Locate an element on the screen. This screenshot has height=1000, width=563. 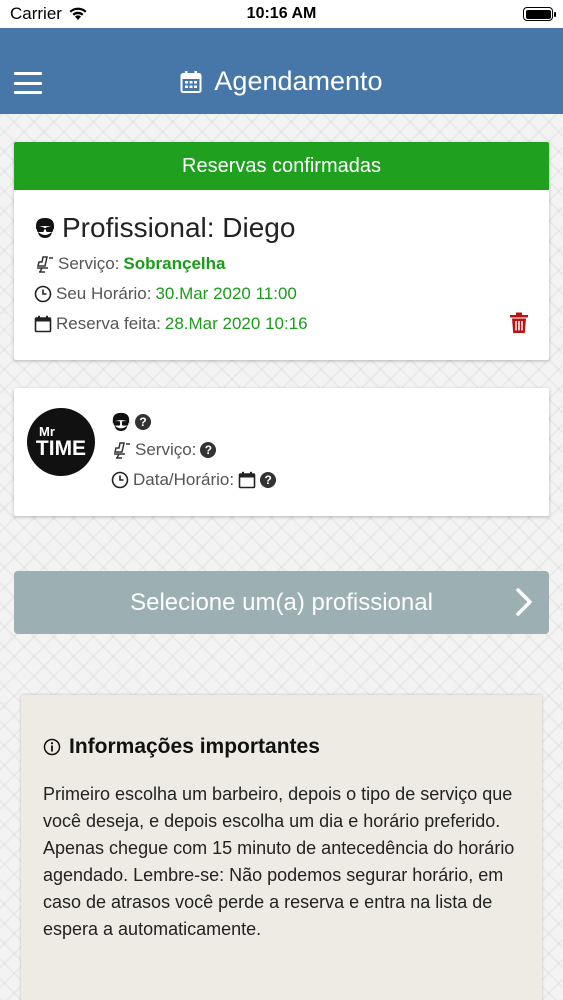
battery-icon is located at coordinates (539, 14).